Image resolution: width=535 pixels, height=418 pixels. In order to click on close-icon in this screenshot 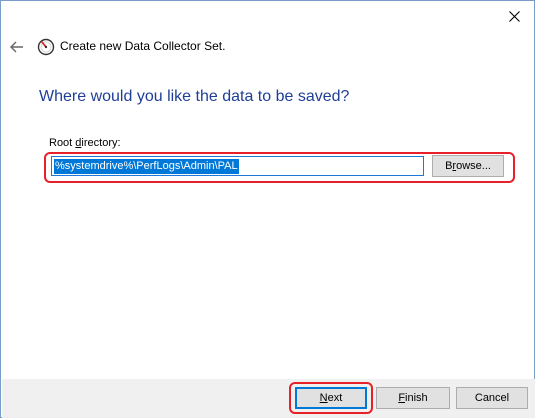, I will do `click(514, 16)`.